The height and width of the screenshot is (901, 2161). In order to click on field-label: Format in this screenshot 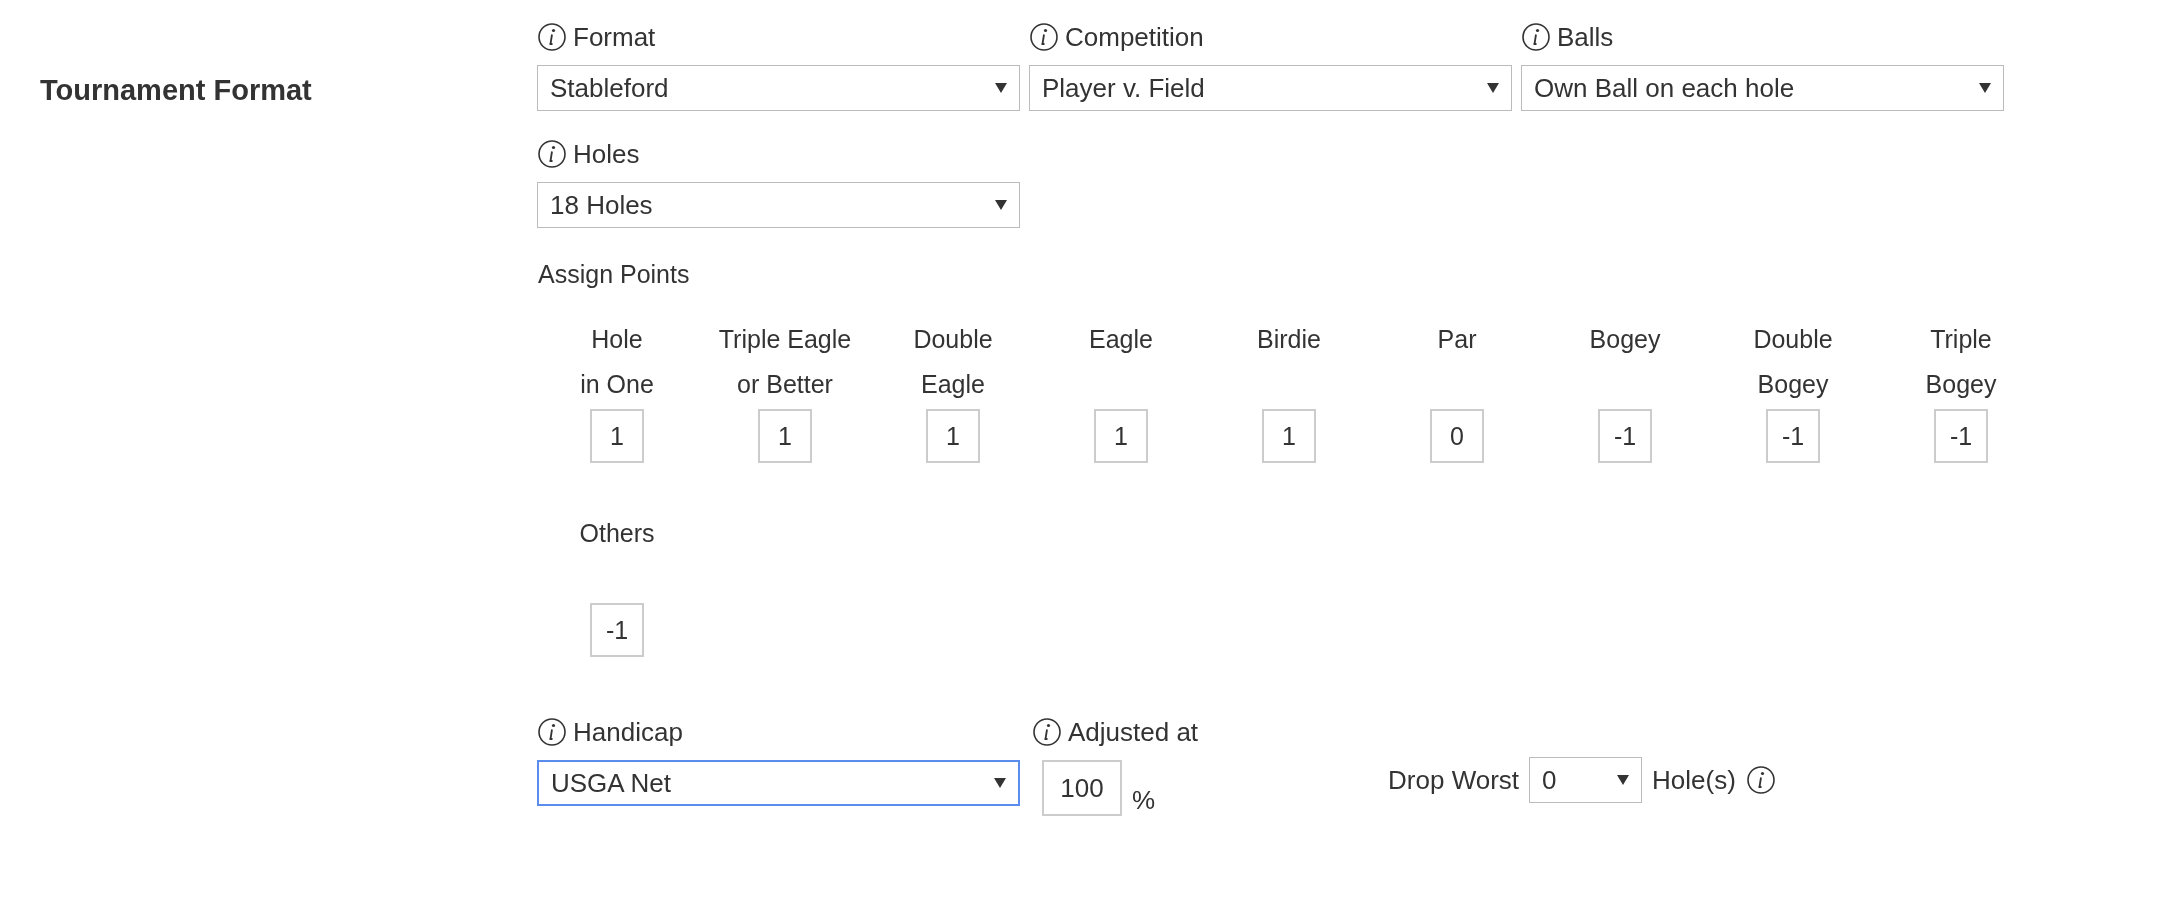, I will do `click(614, 37)`.